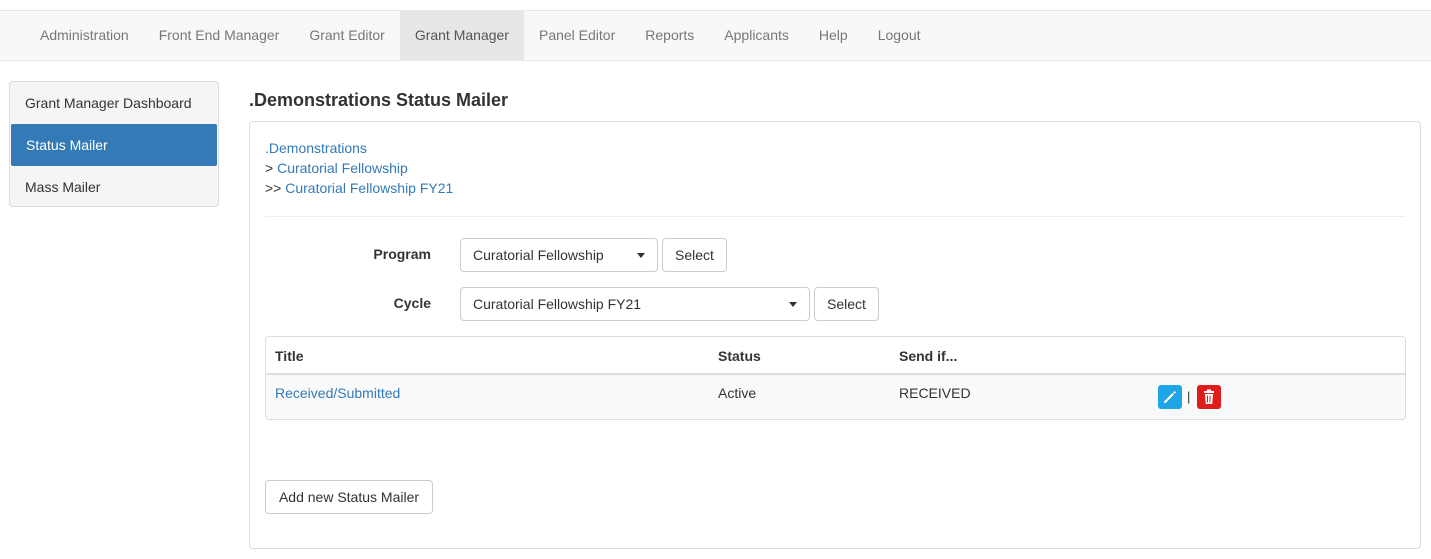 The image size is (1431, 559). I want to click on breadcrumb-level2-link: Curatorial Fellowship, so click(342, 168).